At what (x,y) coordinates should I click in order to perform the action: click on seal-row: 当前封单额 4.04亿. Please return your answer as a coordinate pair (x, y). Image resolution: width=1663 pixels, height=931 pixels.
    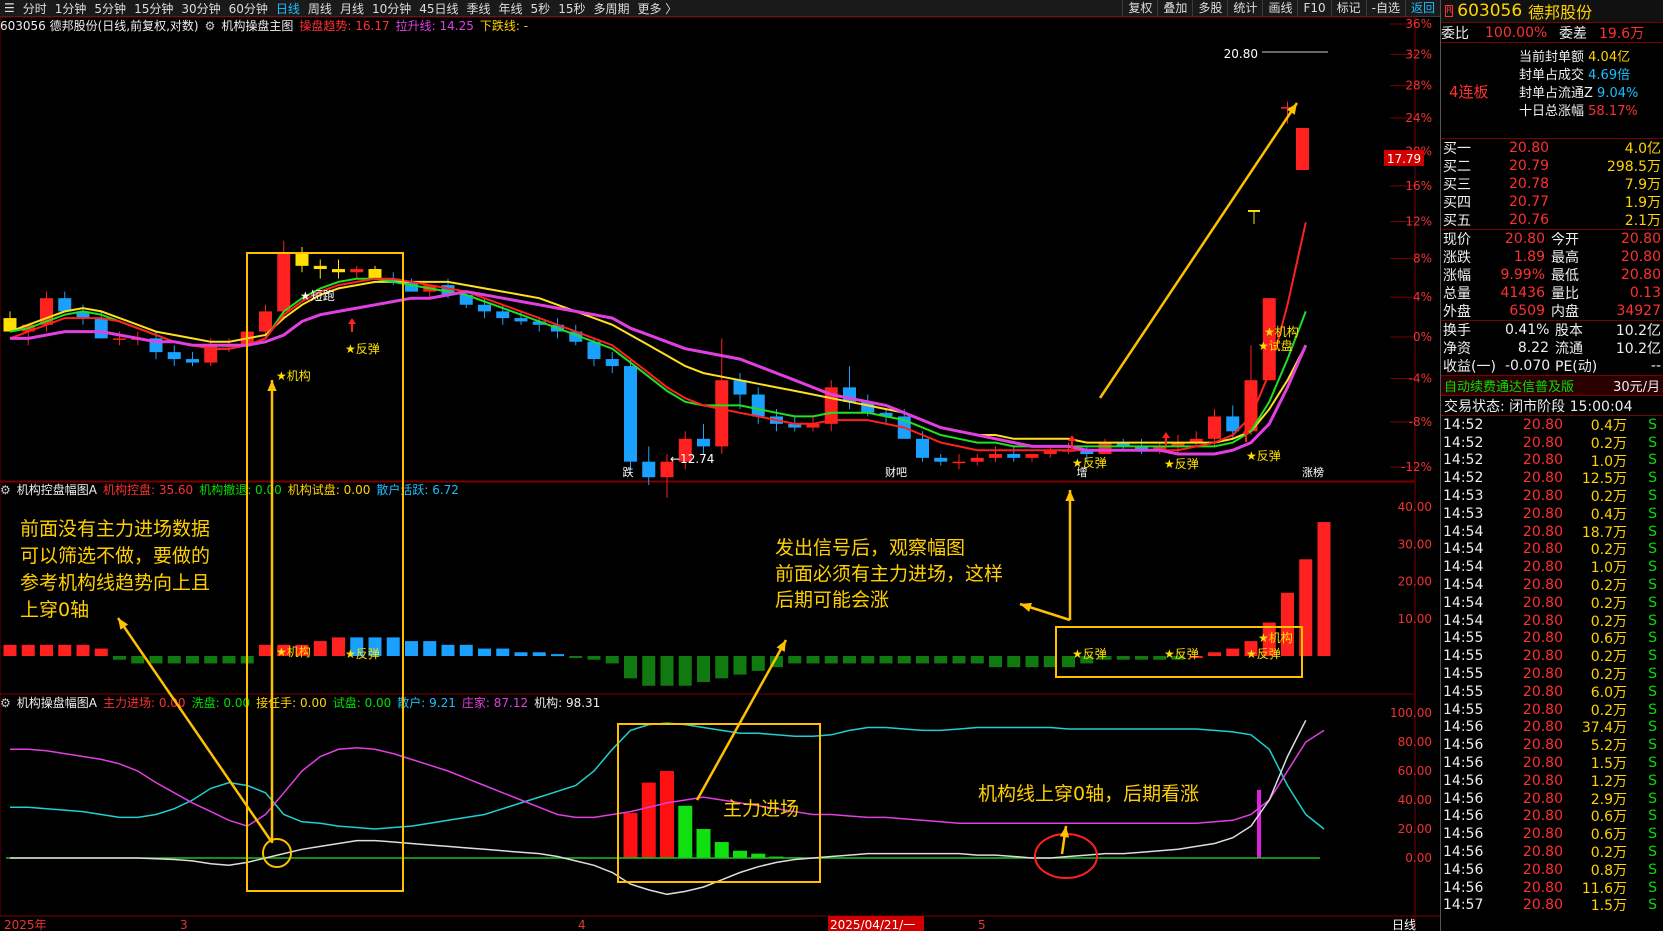
    Looking at the image, I should click on (1575, 57).